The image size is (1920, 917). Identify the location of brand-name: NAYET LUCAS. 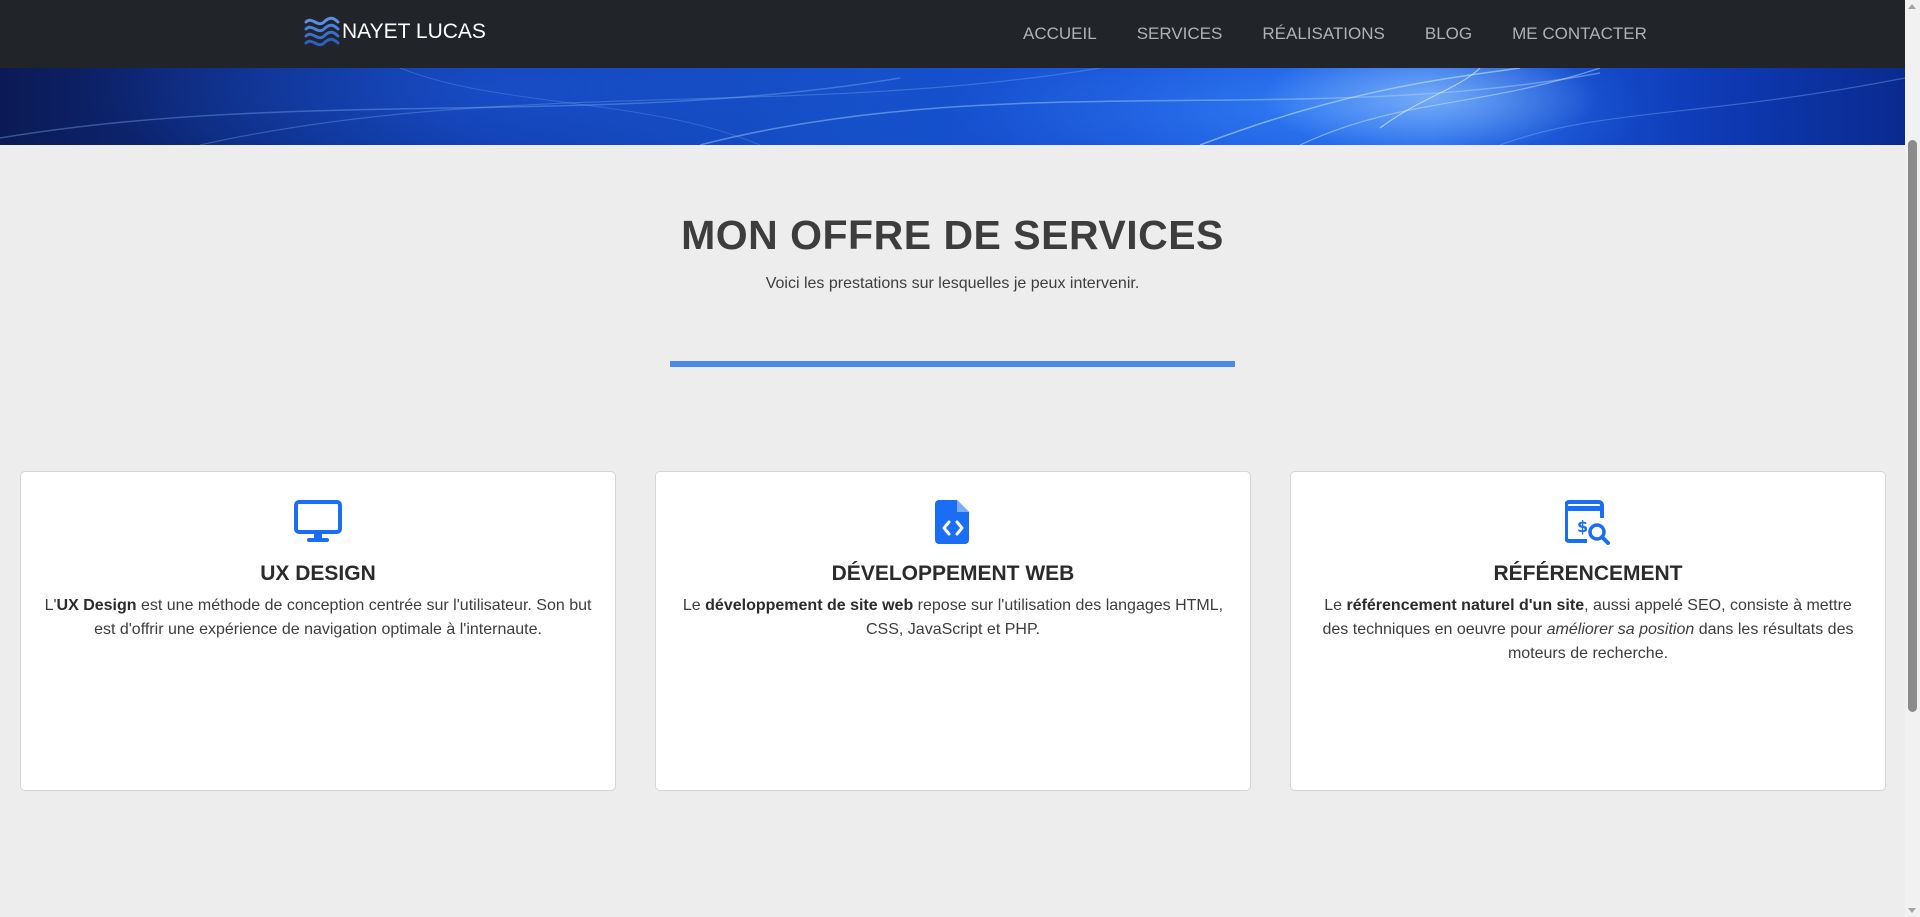
(414, 31).